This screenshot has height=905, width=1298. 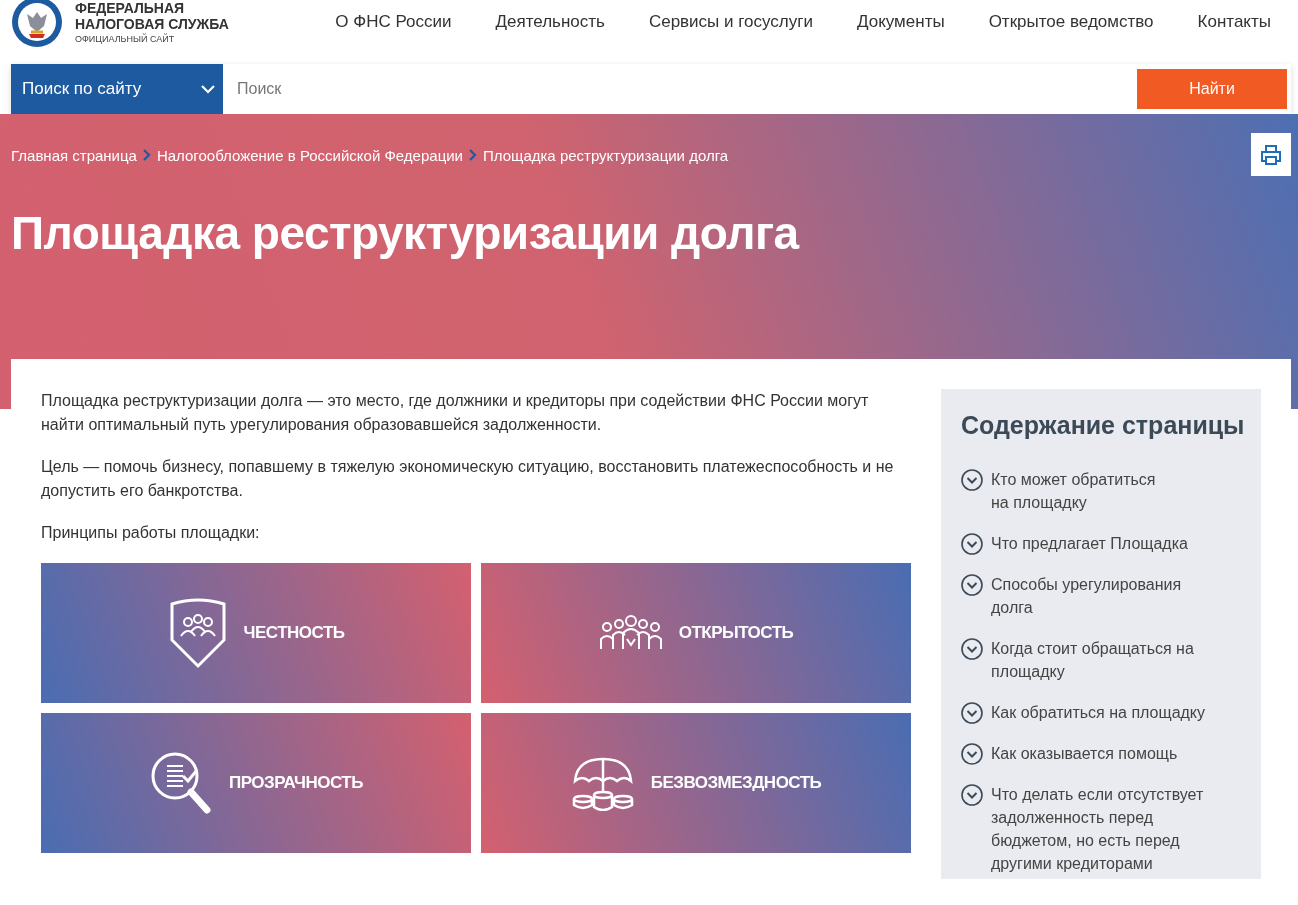 I want to click on toc-title: Содержание страницы, so click(x=1103, y=425).